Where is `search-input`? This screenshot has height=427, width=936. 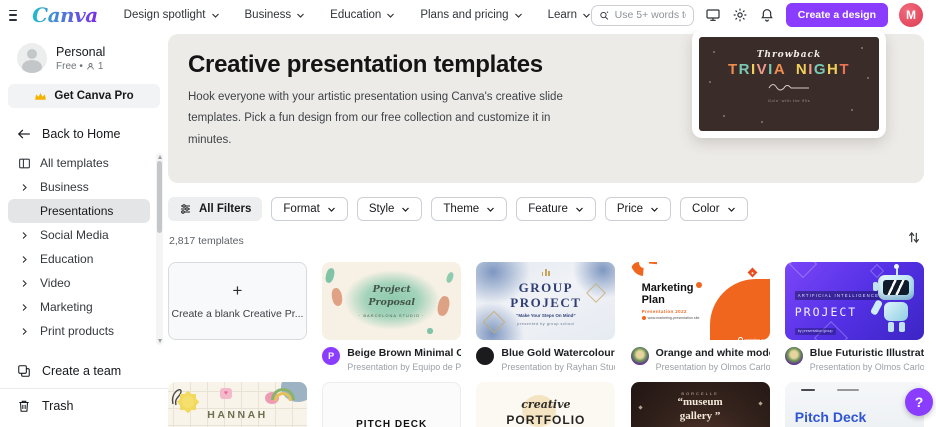 search-input is located at coordinates (650, 15).